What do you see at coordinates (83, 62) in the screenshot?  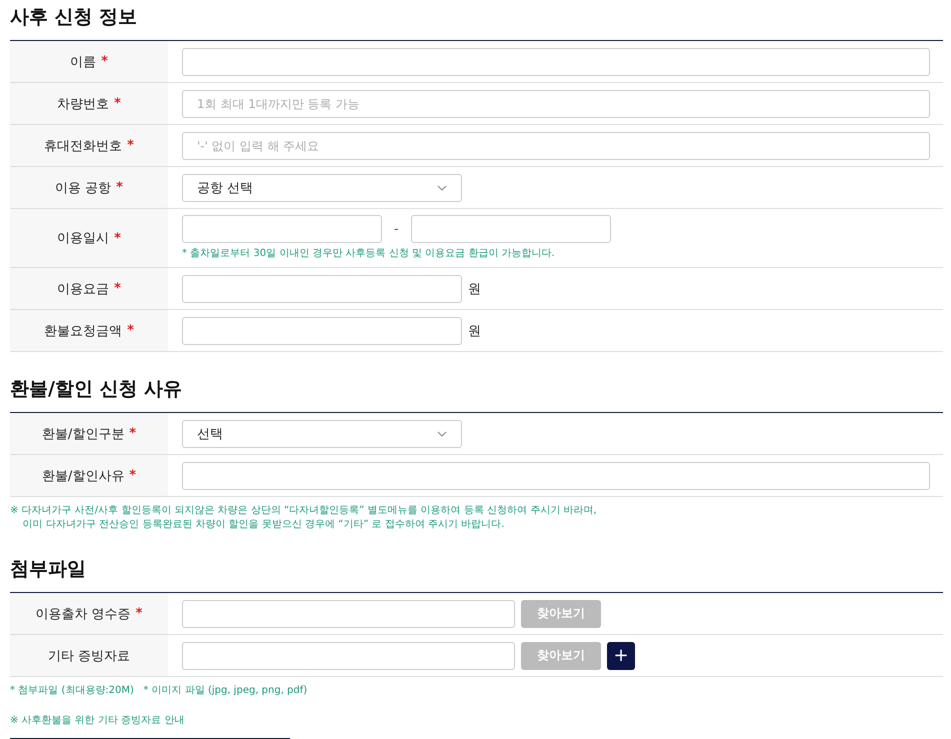 I see `field-label: 이름` at bounding box center [83, 62].